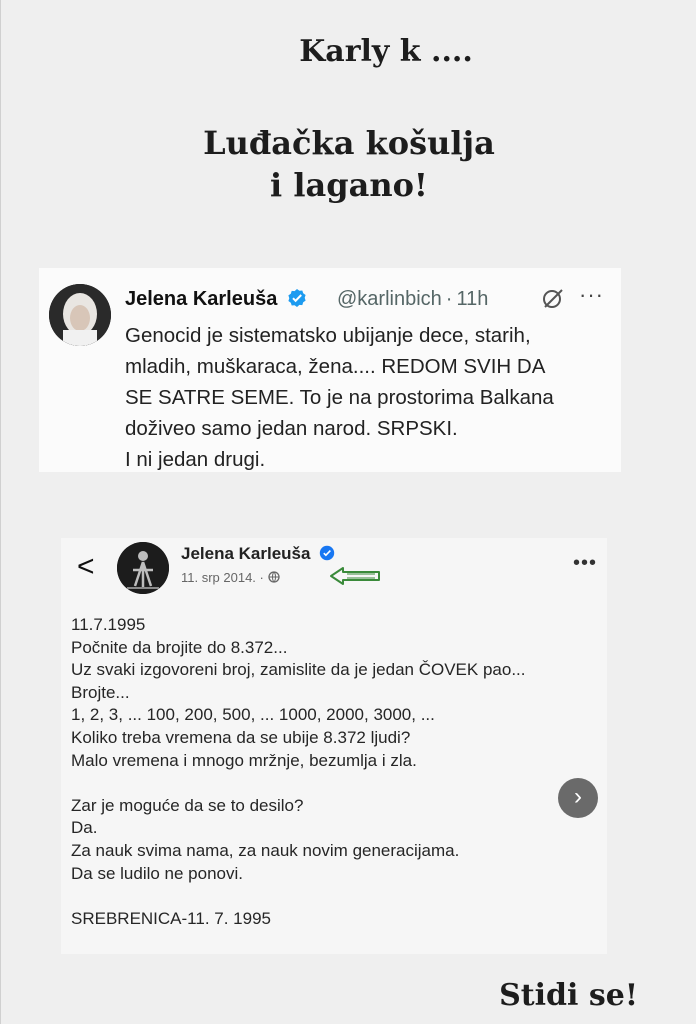  What do you see at coordinates (568, 995) in the screenshot?
I see `caption-bottom: Stidi se!` at bounding box center [568, 995].